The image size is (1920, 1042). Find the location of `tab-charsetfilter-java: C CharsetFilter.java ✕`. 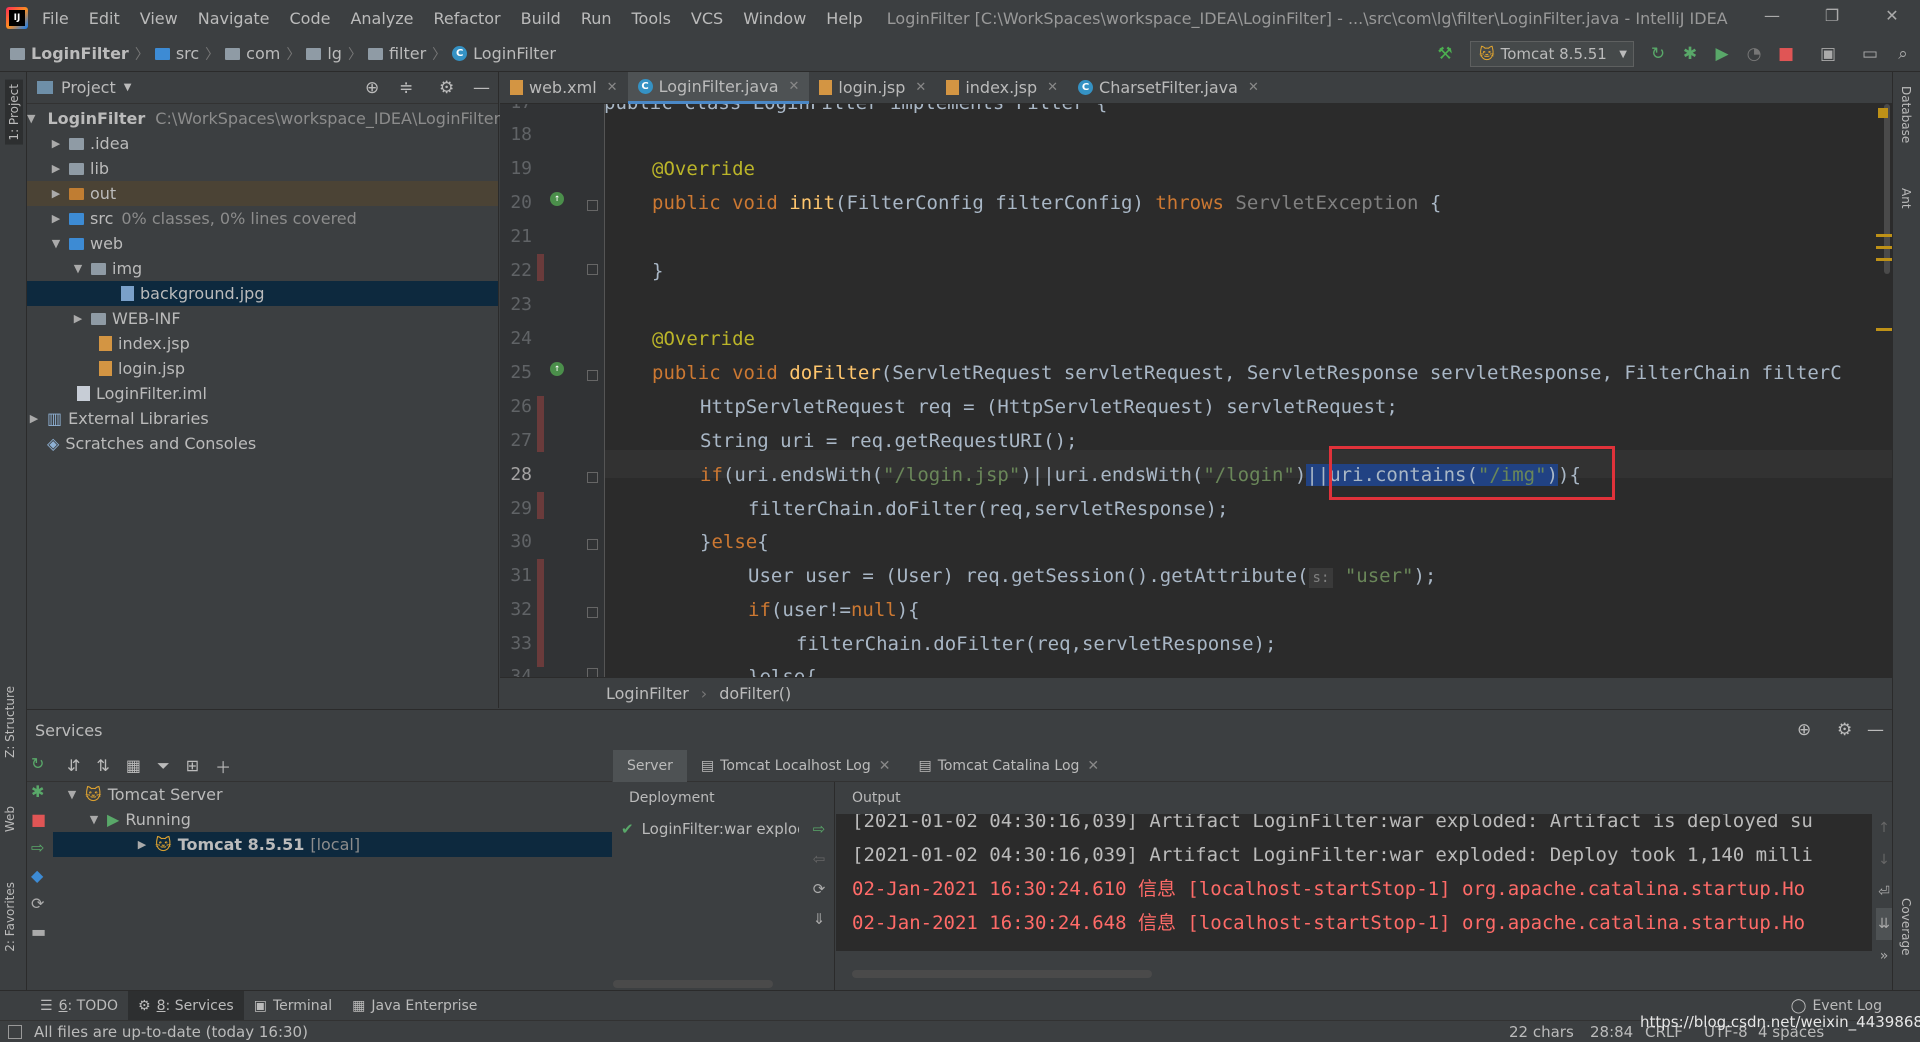

tab-charsetfilter-java: C CharsetFilter.java ✕ is located at coordinates (1168, 88).